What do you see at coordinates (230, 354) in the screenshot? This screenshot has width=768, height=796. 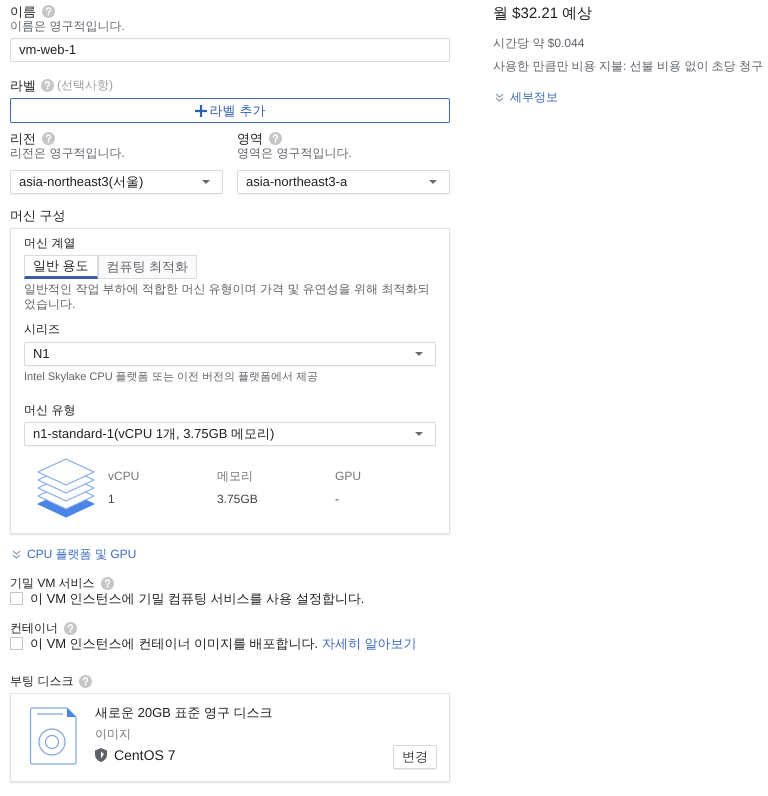 I see `dropdown-select: N1` at bounding box center [230, 354].